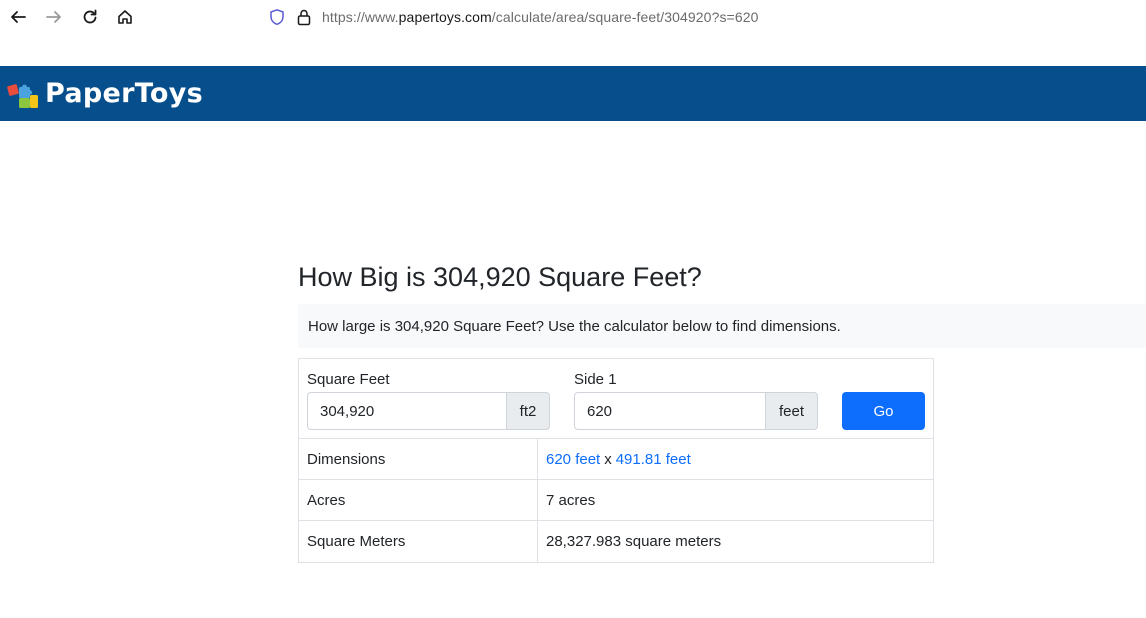 The image size is (1146, 618). I want to click on forward-arrow-icon, so click(53, 17).